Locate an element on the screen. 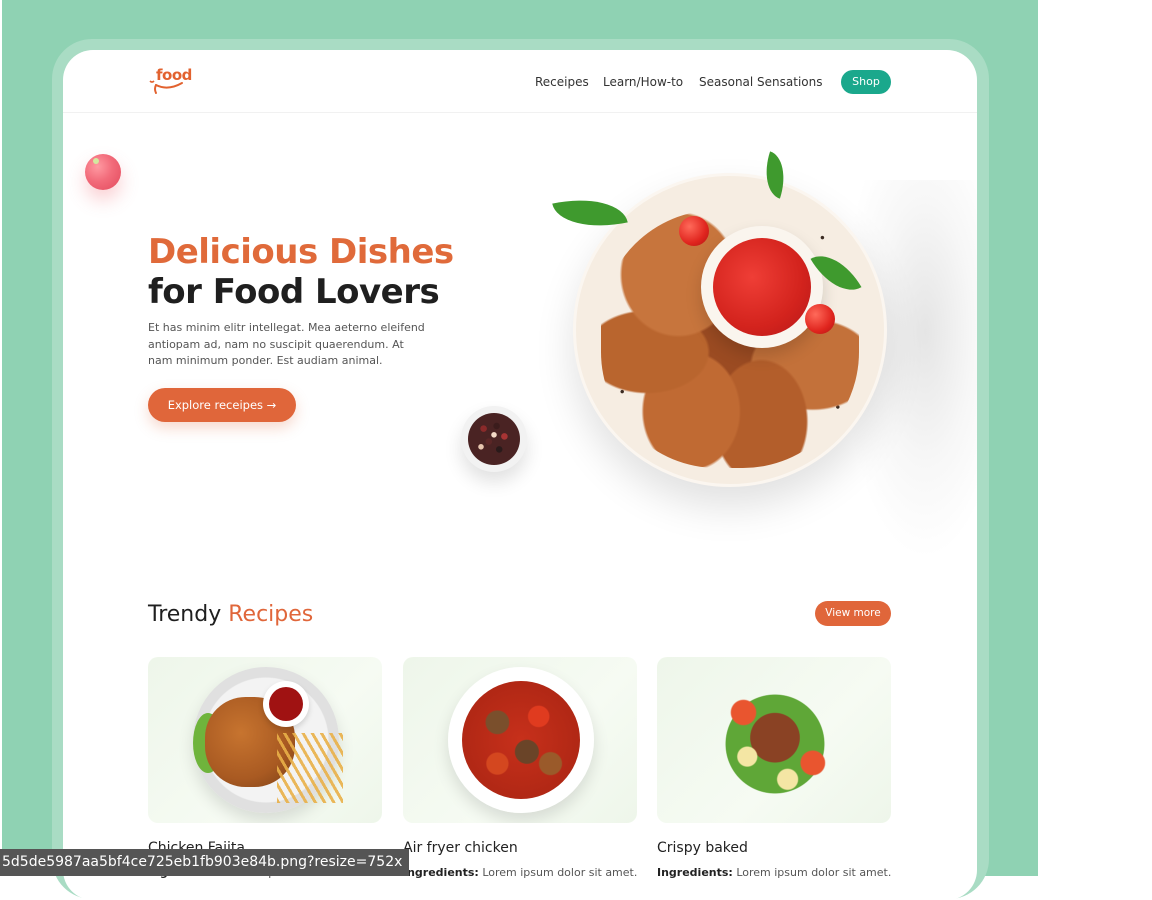  crispy-baked-image is located at coordinates (775, 740).